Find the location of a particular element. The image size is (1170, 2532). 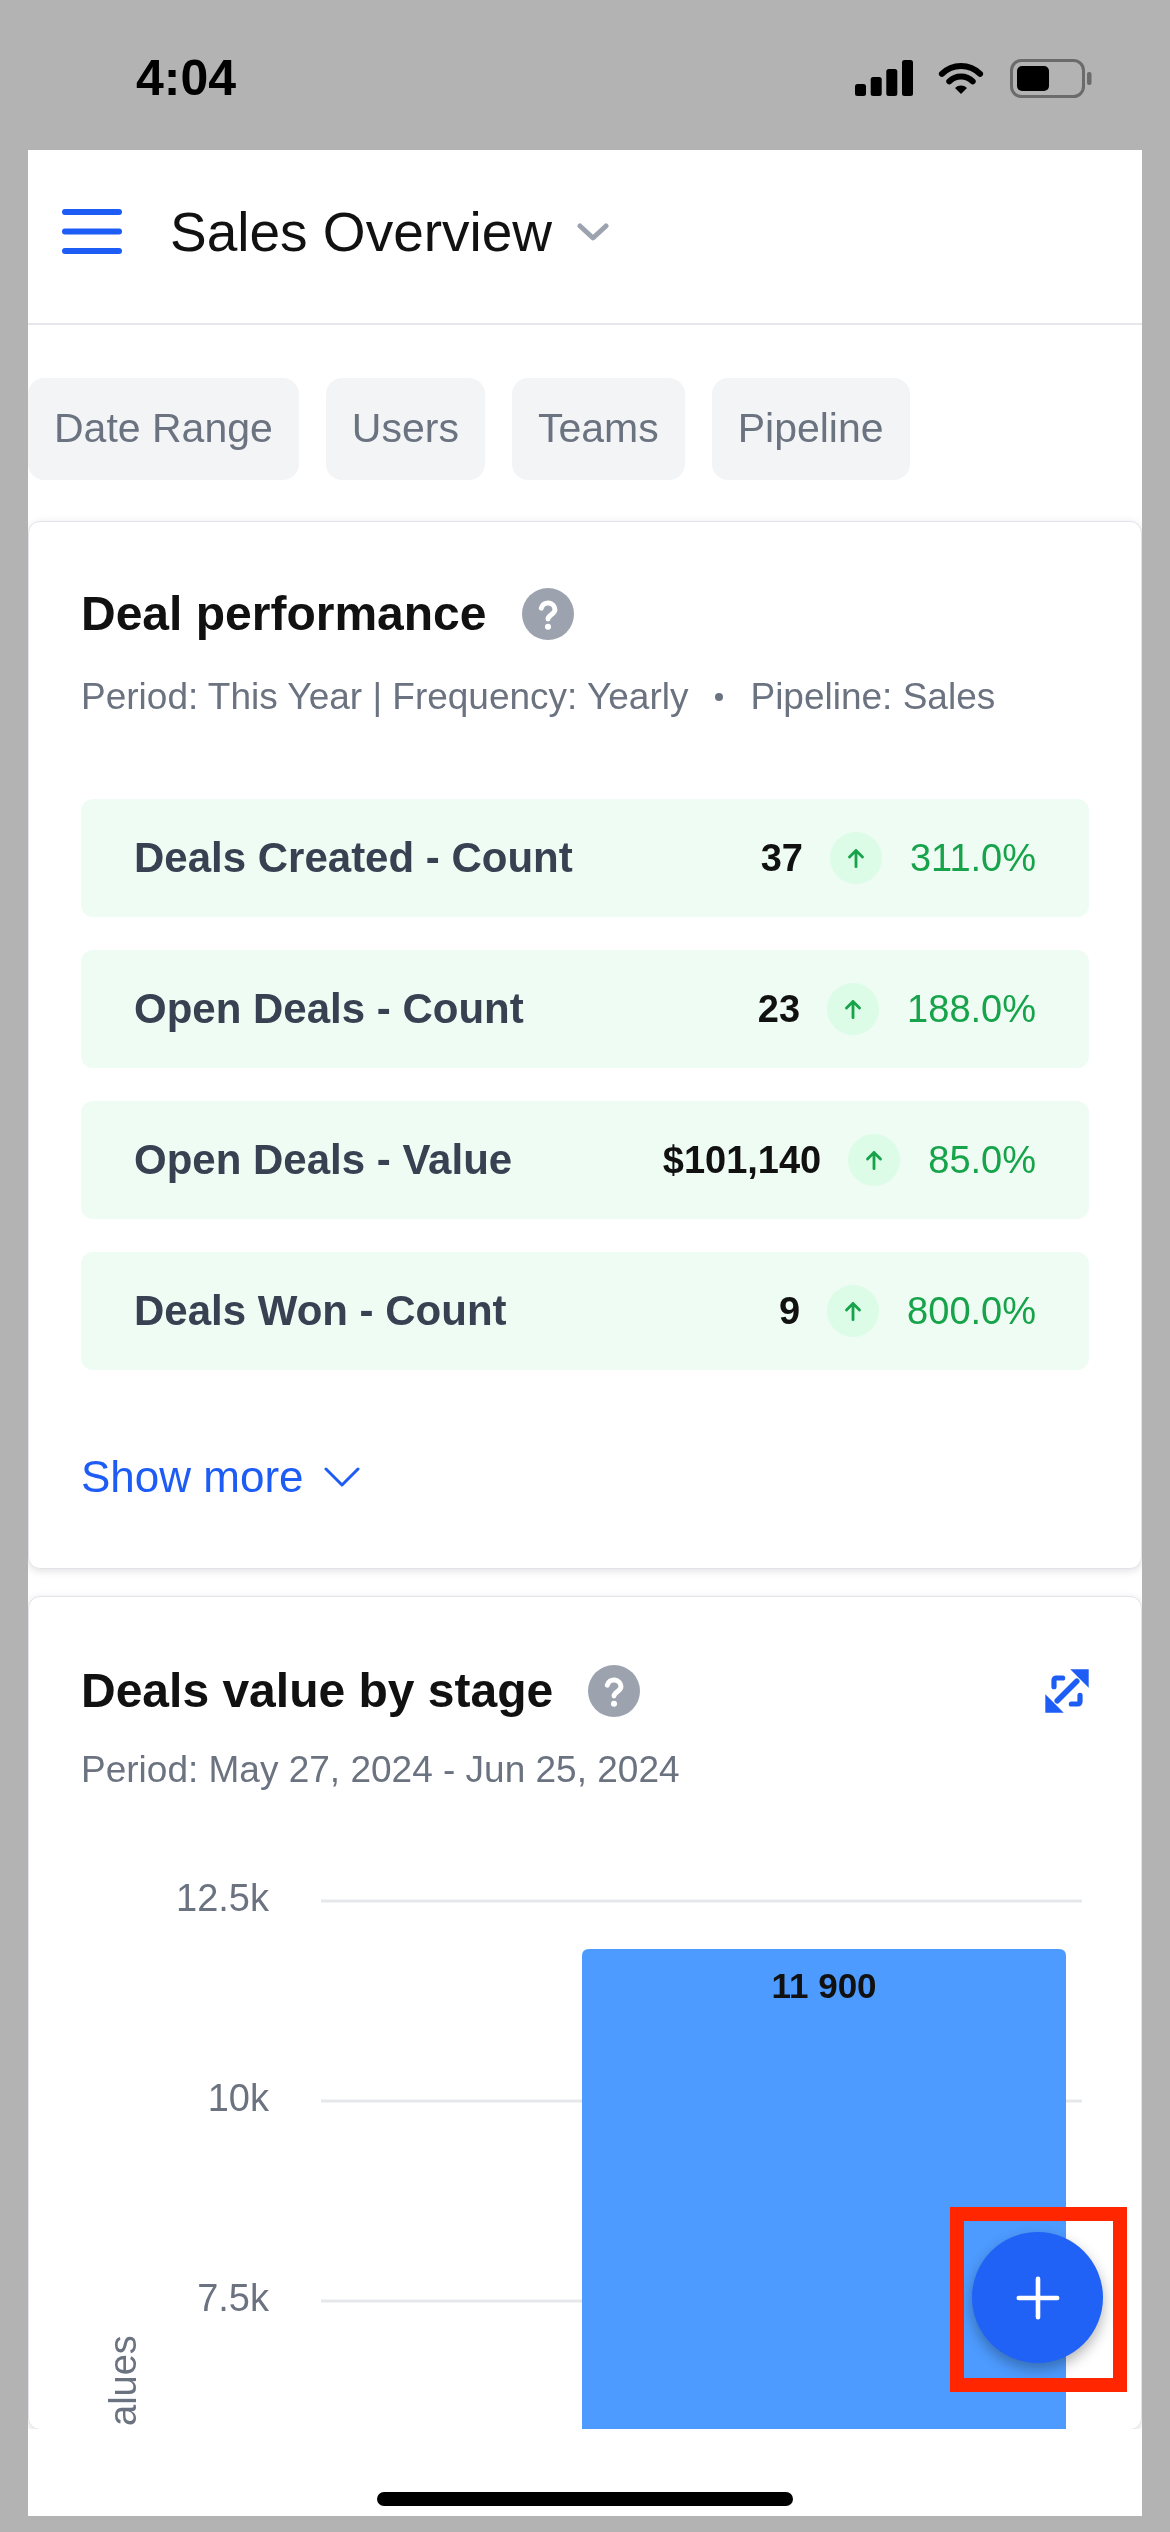

card-title: Deals value by stage is located at coordinates (317, 1691).